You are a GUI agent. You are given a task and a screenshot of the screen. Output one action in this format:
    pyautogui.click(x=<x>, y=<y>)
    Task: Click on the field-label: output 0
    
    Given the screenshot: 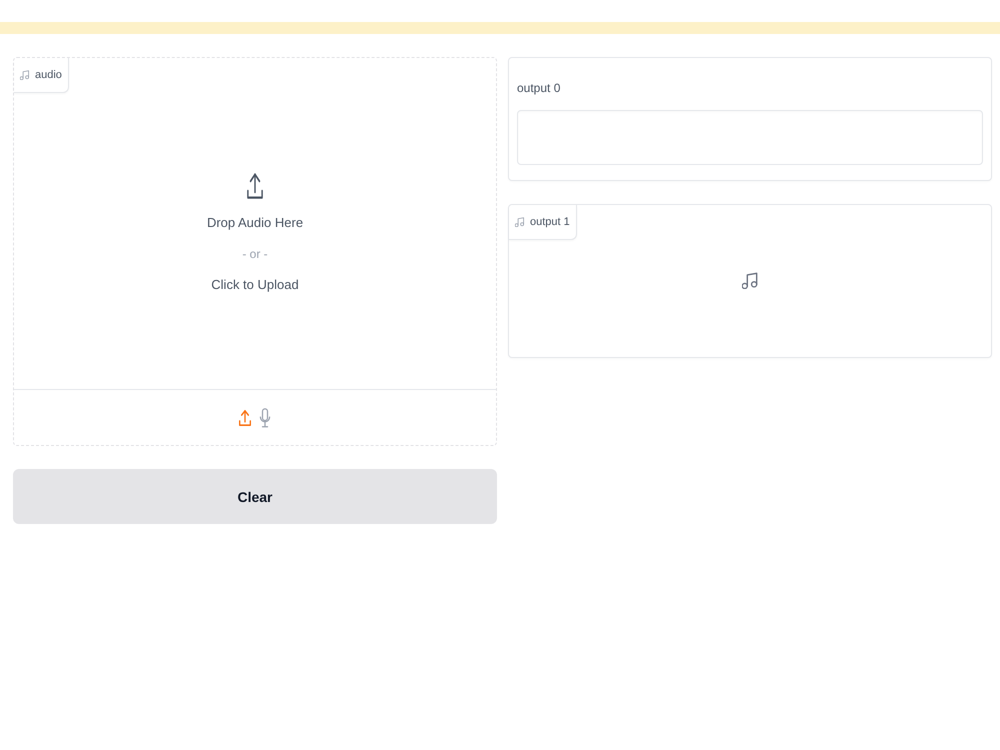 What is the action you would take?
    pyautogui.click(x=538, y=88)
    